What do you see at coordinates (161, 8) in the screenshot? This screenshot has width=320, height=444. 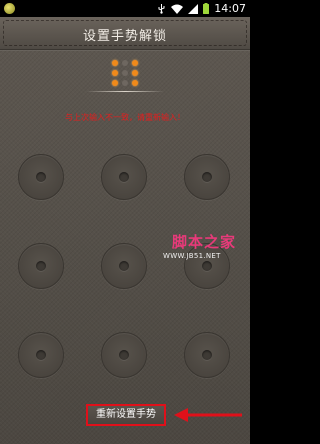 I see `usb-icon` at bounding box center [161, 8].